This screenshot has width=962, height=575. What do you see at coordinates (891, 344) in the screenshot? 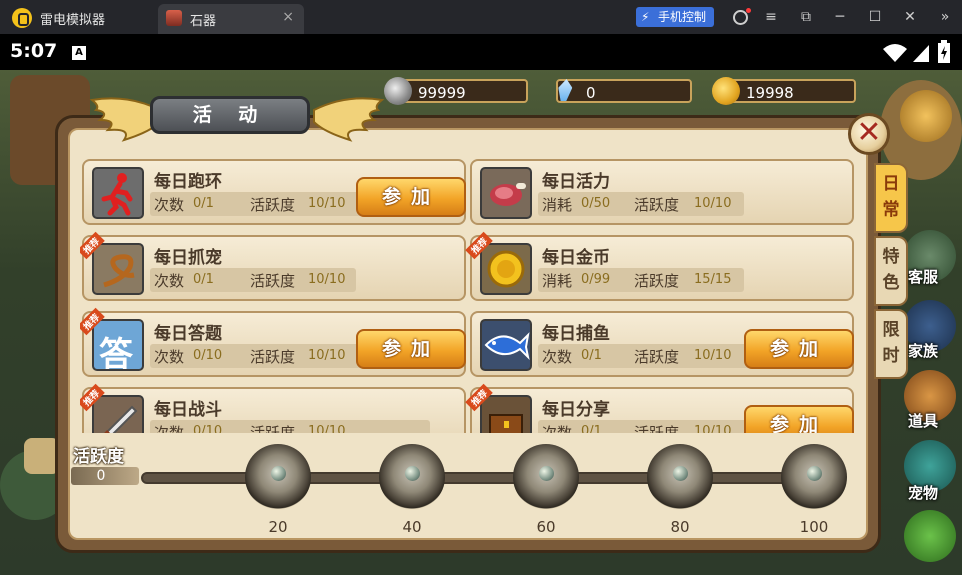
I see `tab-limited-time: 限时` at bounding box center [891, 344].